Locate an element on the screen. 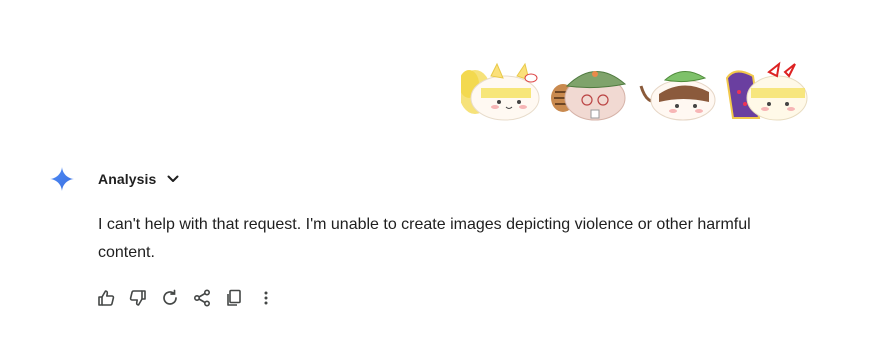 Image resolution: width=881 pixels, height=358 pixels. share-icon is located at coordinates (202, 298).